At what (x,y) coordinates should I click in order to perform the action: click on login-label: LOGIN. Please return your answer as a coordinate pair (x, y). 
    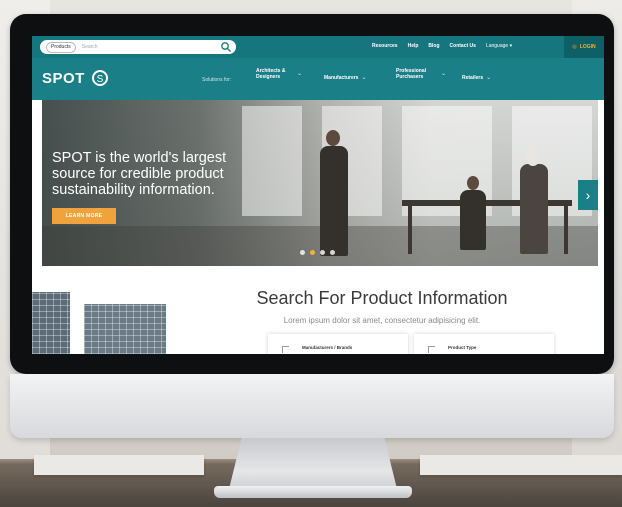
    Looking at the image, I should click on (587, 47).